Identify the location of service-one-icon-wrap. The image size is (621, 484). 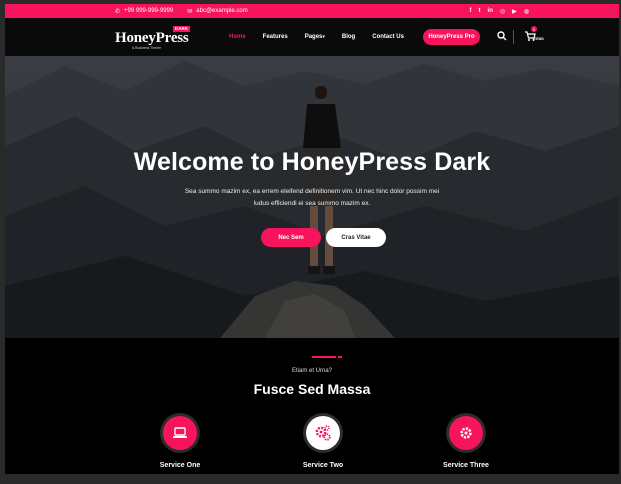
(180, 433).